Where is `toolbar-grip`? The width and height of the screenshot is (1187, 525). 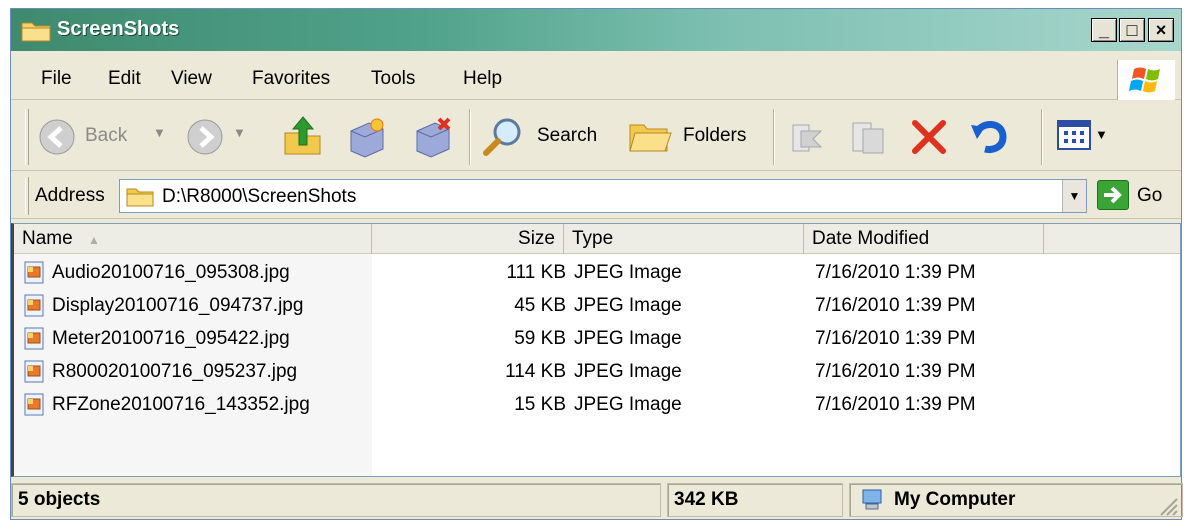 toolbar-grip is located at coordinates (27, 137).